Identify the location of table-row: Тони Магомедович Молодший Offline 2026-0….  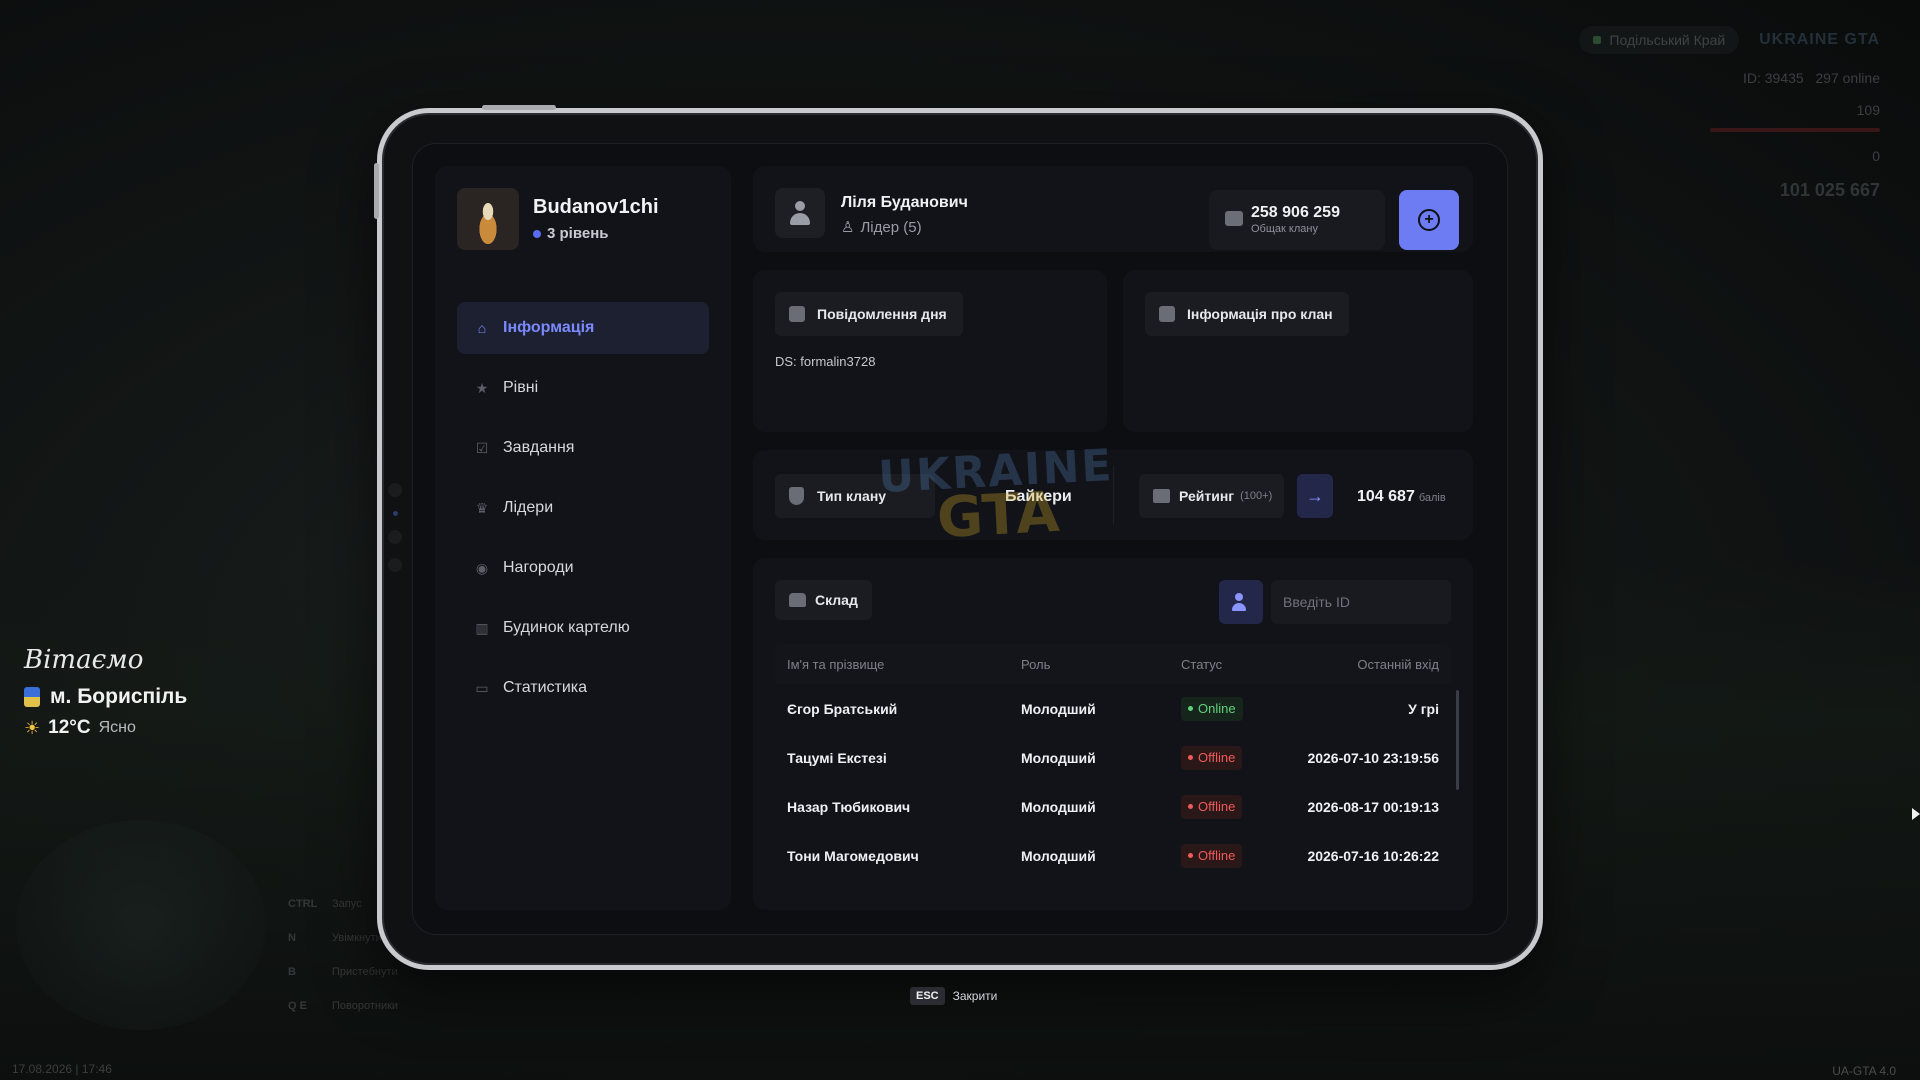
(1113, 855).